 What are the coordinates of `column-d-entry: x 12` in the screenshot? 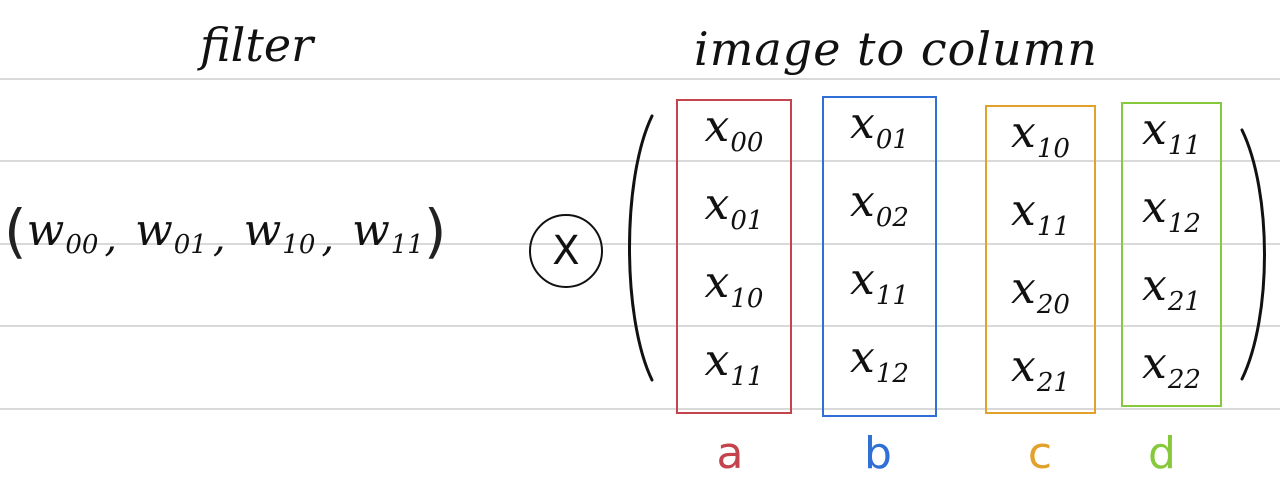 It's located at (1171, 210).